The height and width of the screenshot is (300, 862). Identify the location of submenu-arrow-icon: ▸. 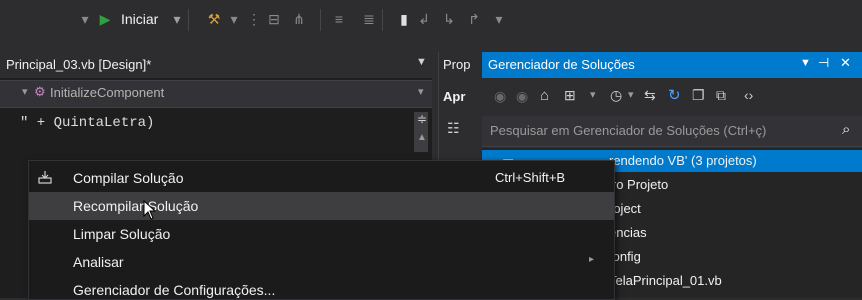
(592, 259).